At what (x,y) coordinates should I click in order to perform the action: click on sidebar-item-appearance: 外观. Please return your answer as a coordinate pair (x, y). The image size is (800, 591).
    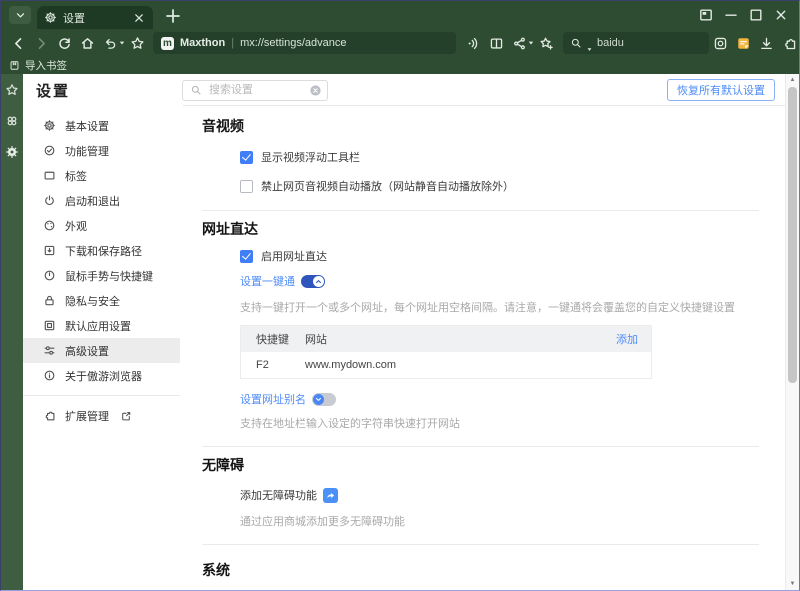
    Looking at the image, I should click on (101, 225).